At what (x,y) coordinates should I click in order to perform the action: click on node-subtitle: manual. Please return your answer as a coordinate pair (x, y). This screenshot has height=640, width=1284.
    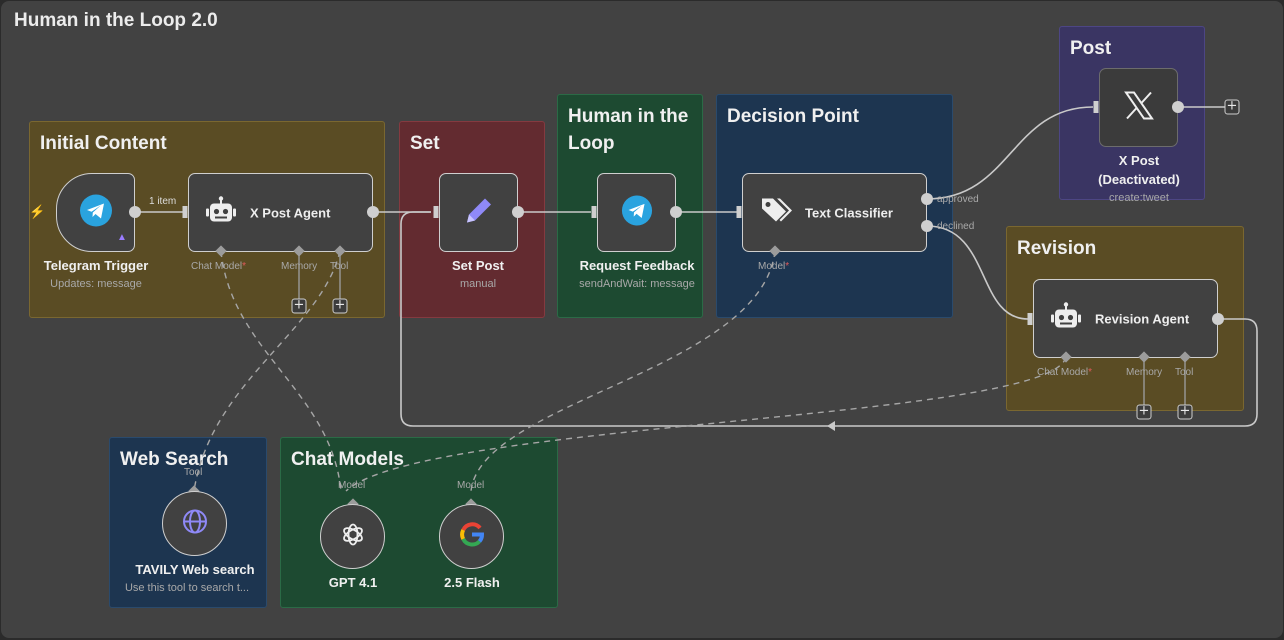
    Looking at the image, I should click on (478, 284).